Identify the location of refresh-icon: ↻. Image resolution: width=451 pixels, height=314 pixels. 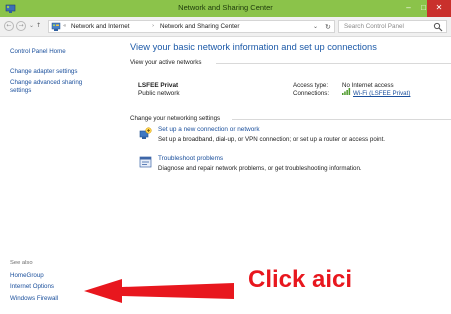
(328, 27).